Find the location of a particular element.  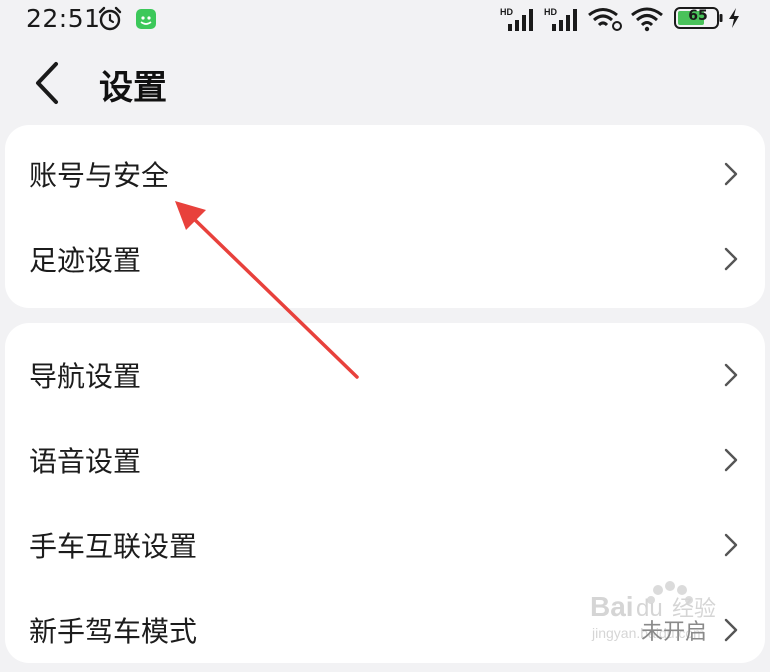

settings-item-label: 账号与安全 is located at coordinates (99, 175).